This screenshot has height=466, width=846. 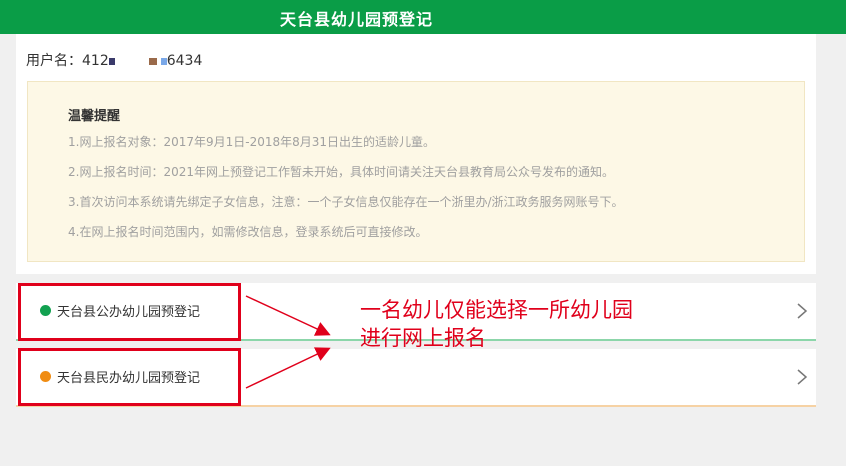 I want to click on annotation-text: 一名幼儿仅能选择一所幼儿园 进行网上报名, so click(x=496, y=324).